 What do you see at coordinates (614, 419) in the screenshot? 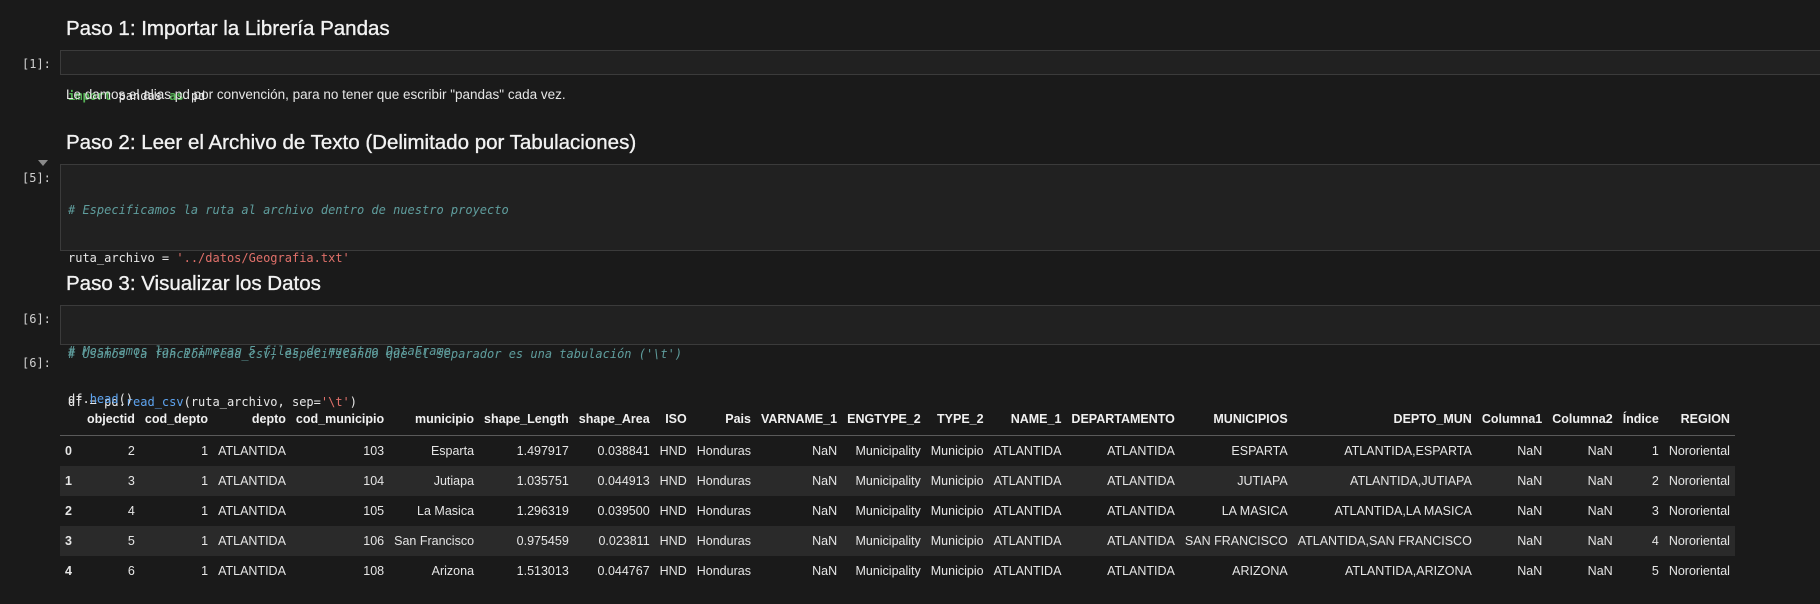
I see `column-header: shape_Area` at bounding box center [614, 419].